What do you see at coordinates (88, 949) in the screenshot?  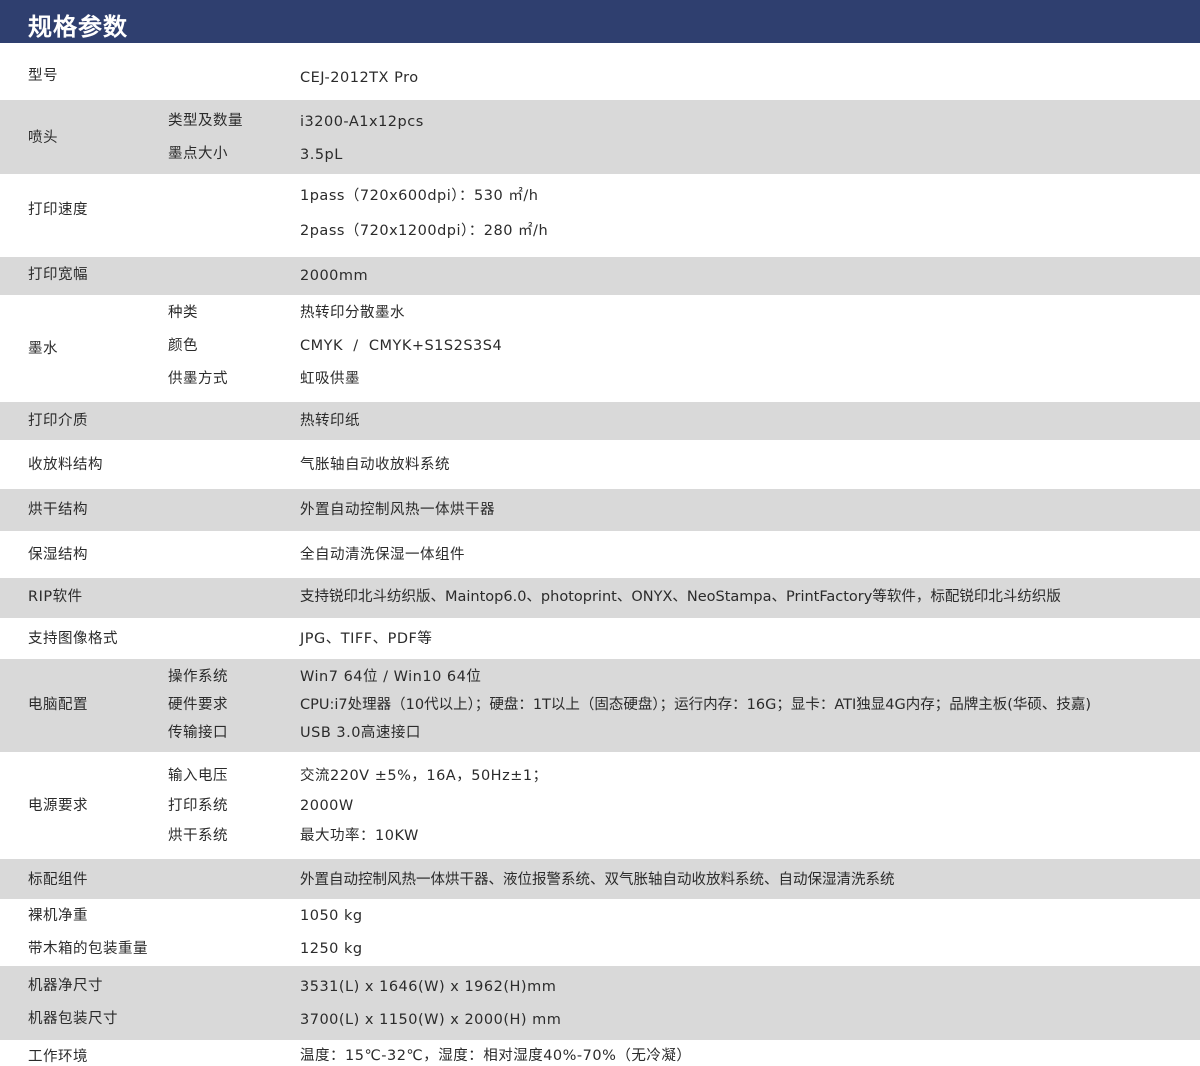 I see `pack-weight-label: 带木箱的包装重量` at bounding box center [88, 949].